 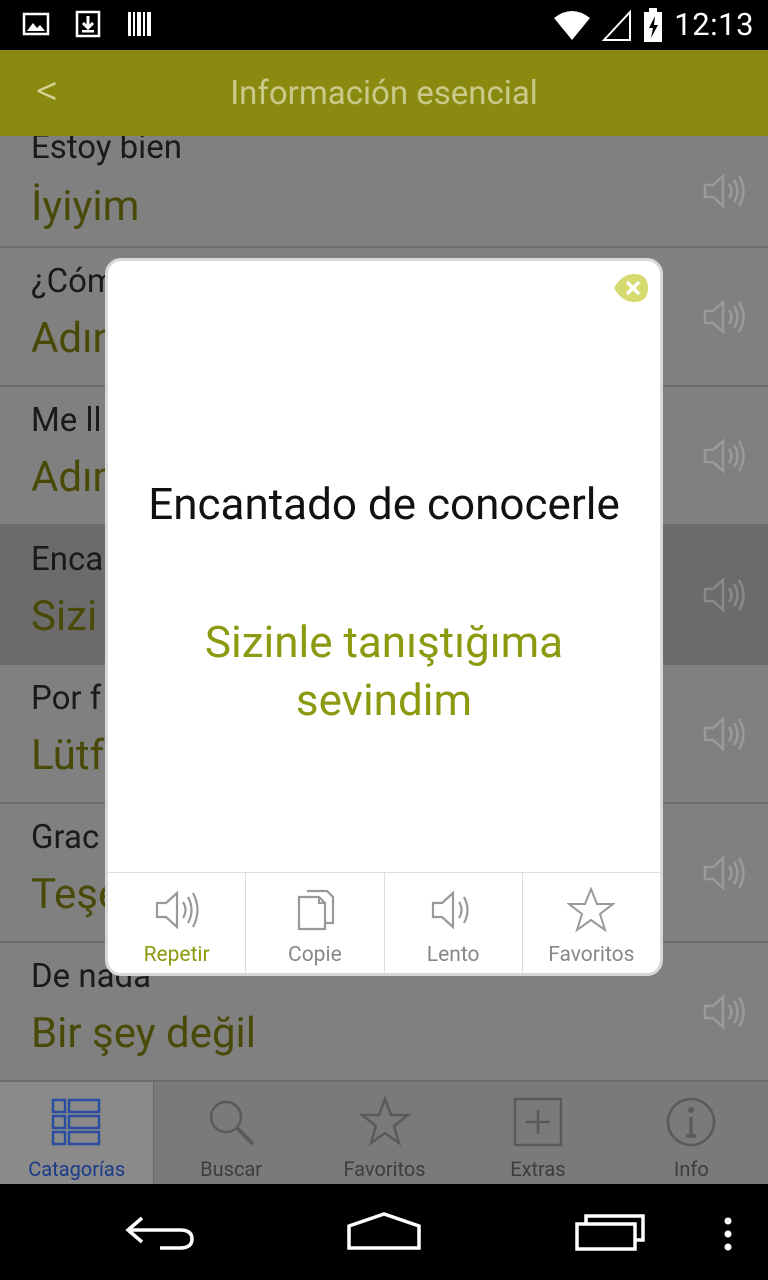 What do you see at coordinates (66, 420) in the screenshot?
I see `phrase-spanish: Me ll` at bounding box center [66, 420].